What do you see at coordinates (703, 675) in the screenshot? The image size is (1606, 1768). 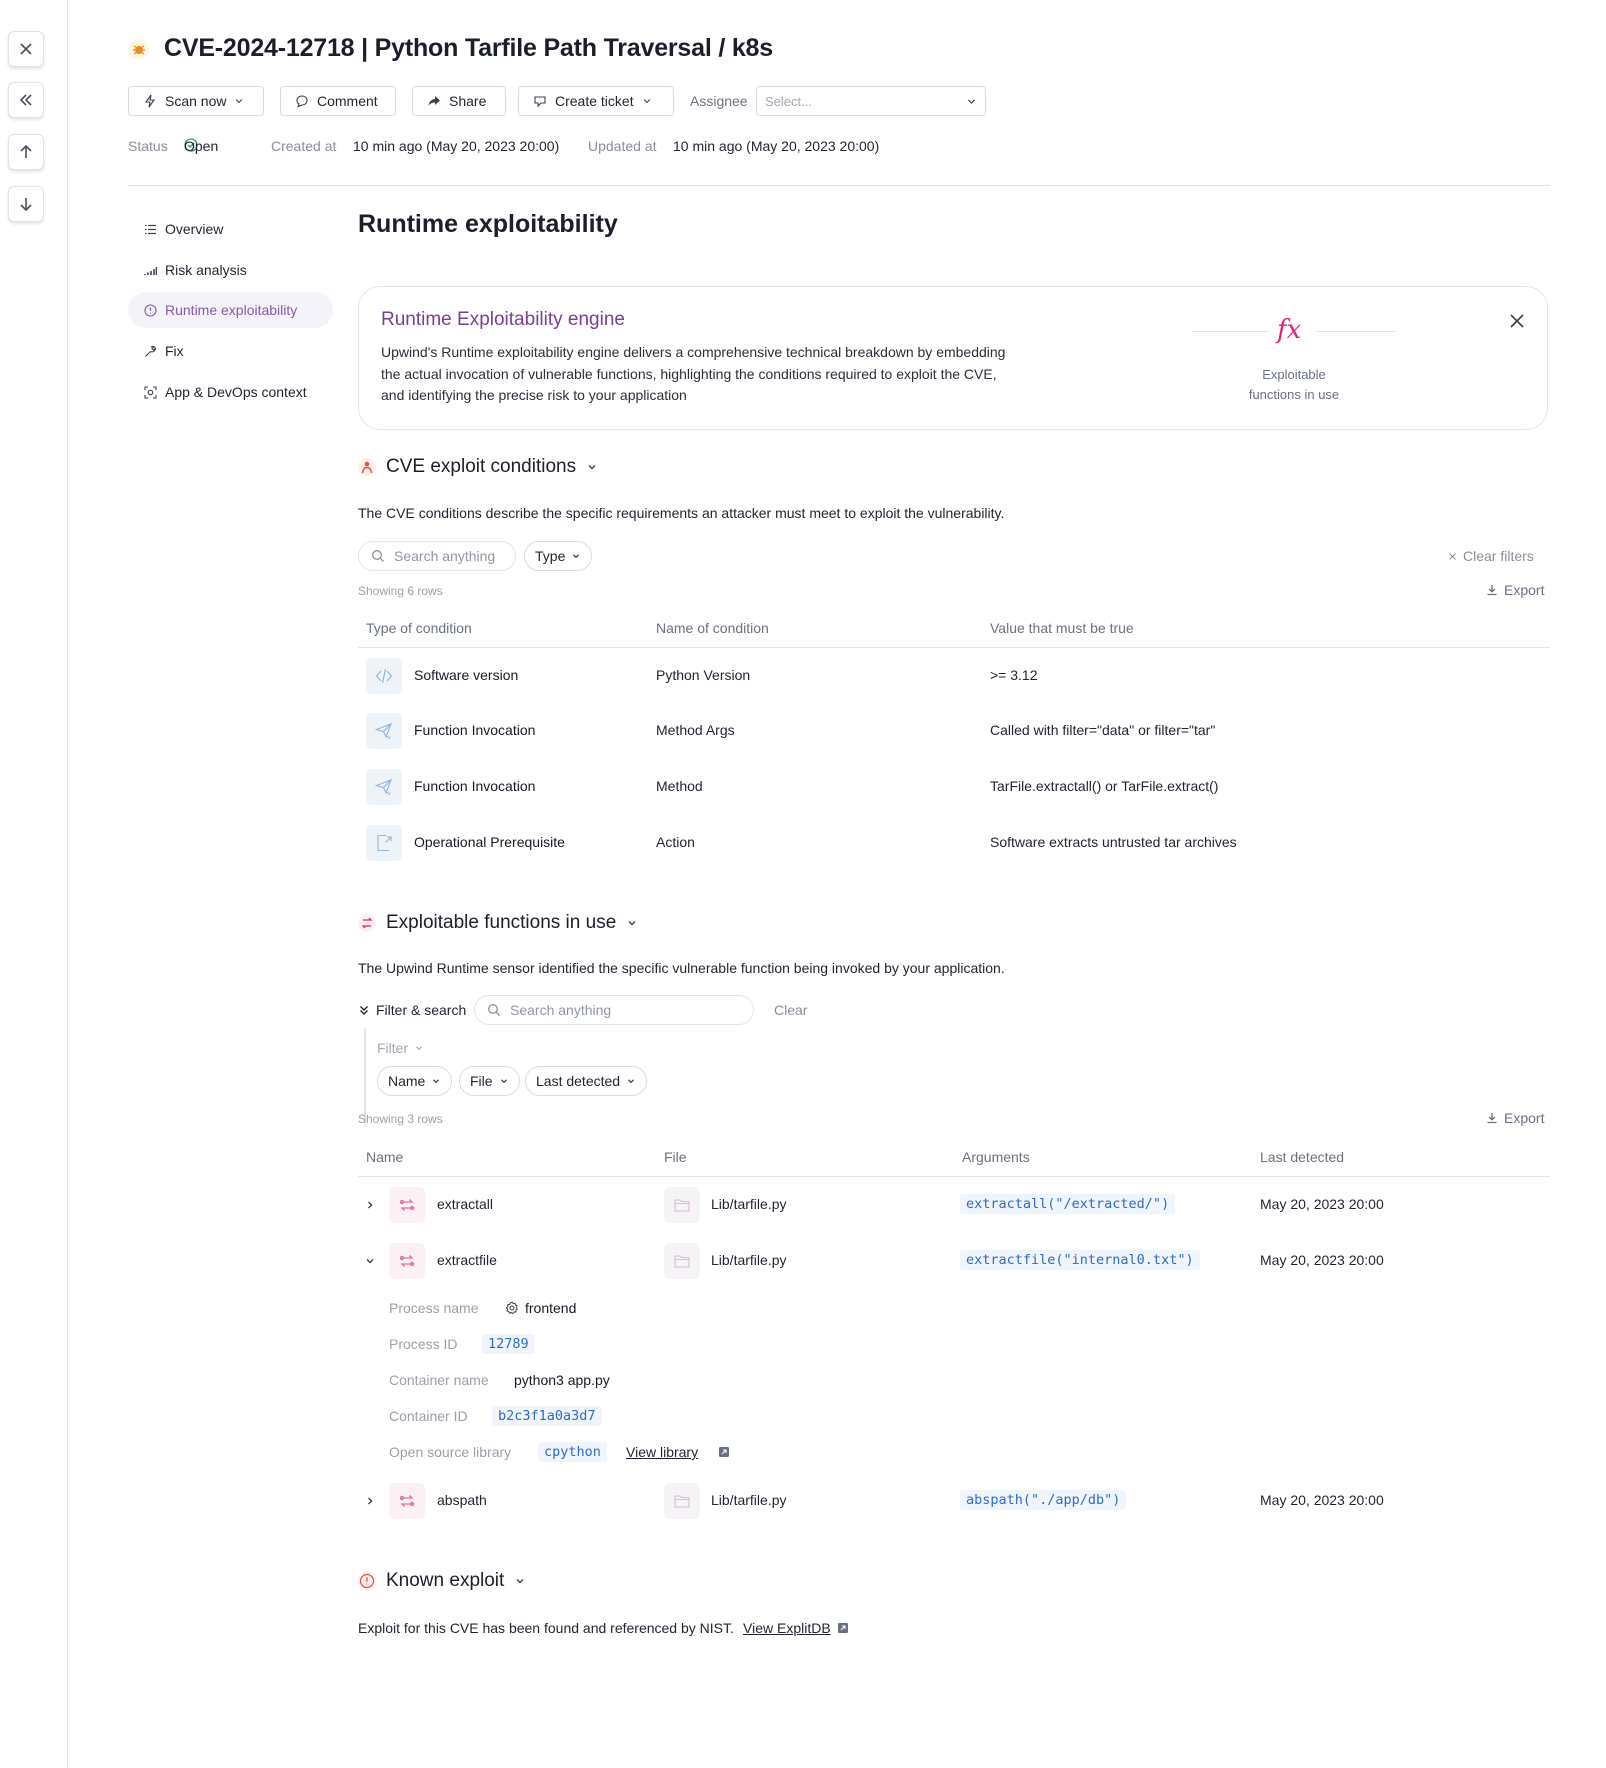 I see `table-cell: Python Version` at bounding box center [703, 675].